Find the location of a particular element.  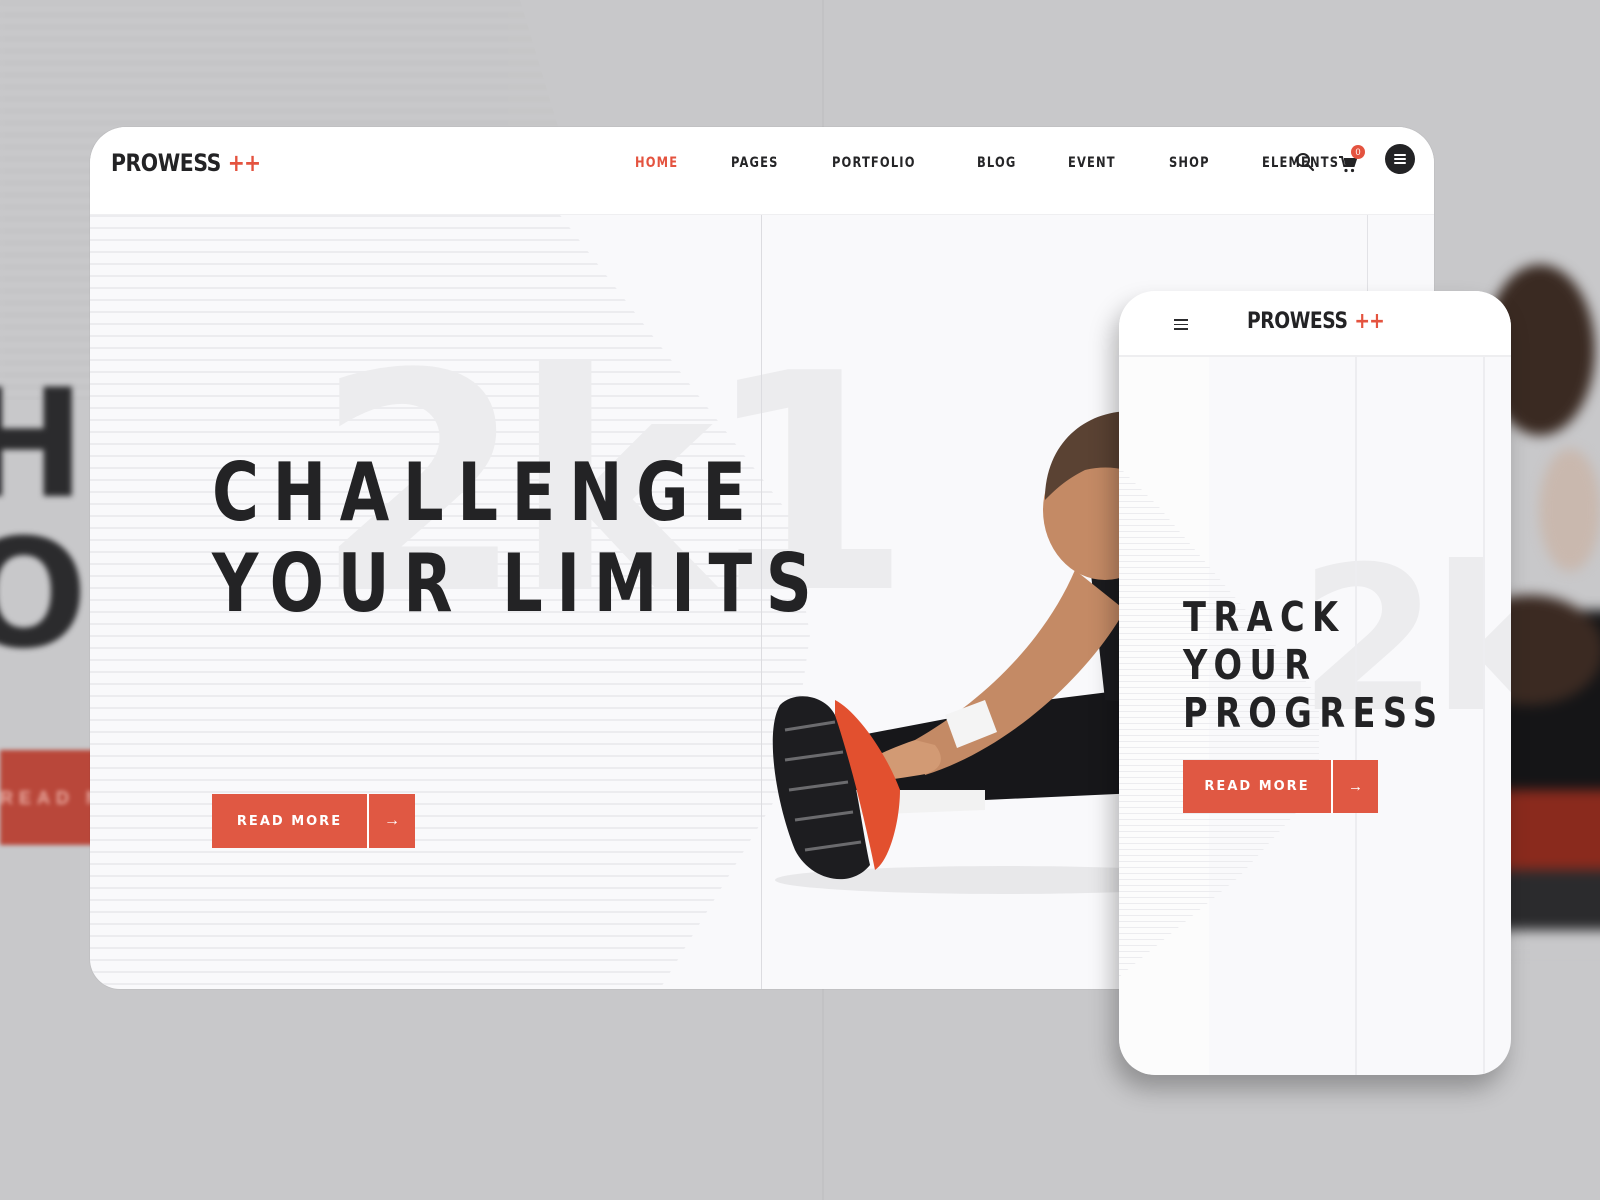

mobile-read-more-button: READ MORE → is located at coordinates (1280, 786).